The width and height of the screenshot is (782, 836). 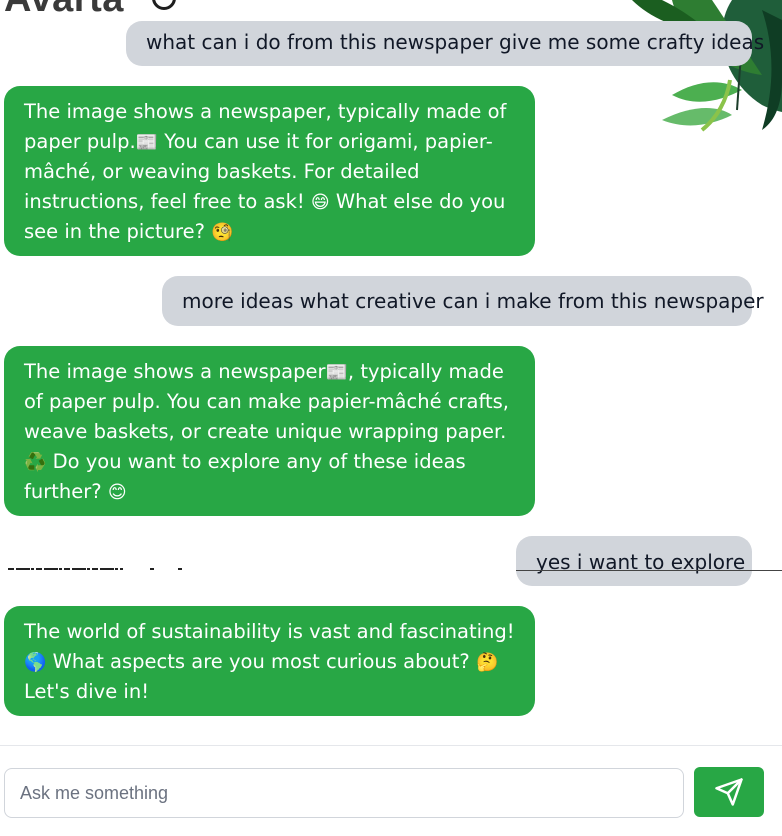 What do you see at coordinates (35, 462) in the screenshot?
I see `recycle-emoji-icon: ♻️` at bounding box center [35, 462].